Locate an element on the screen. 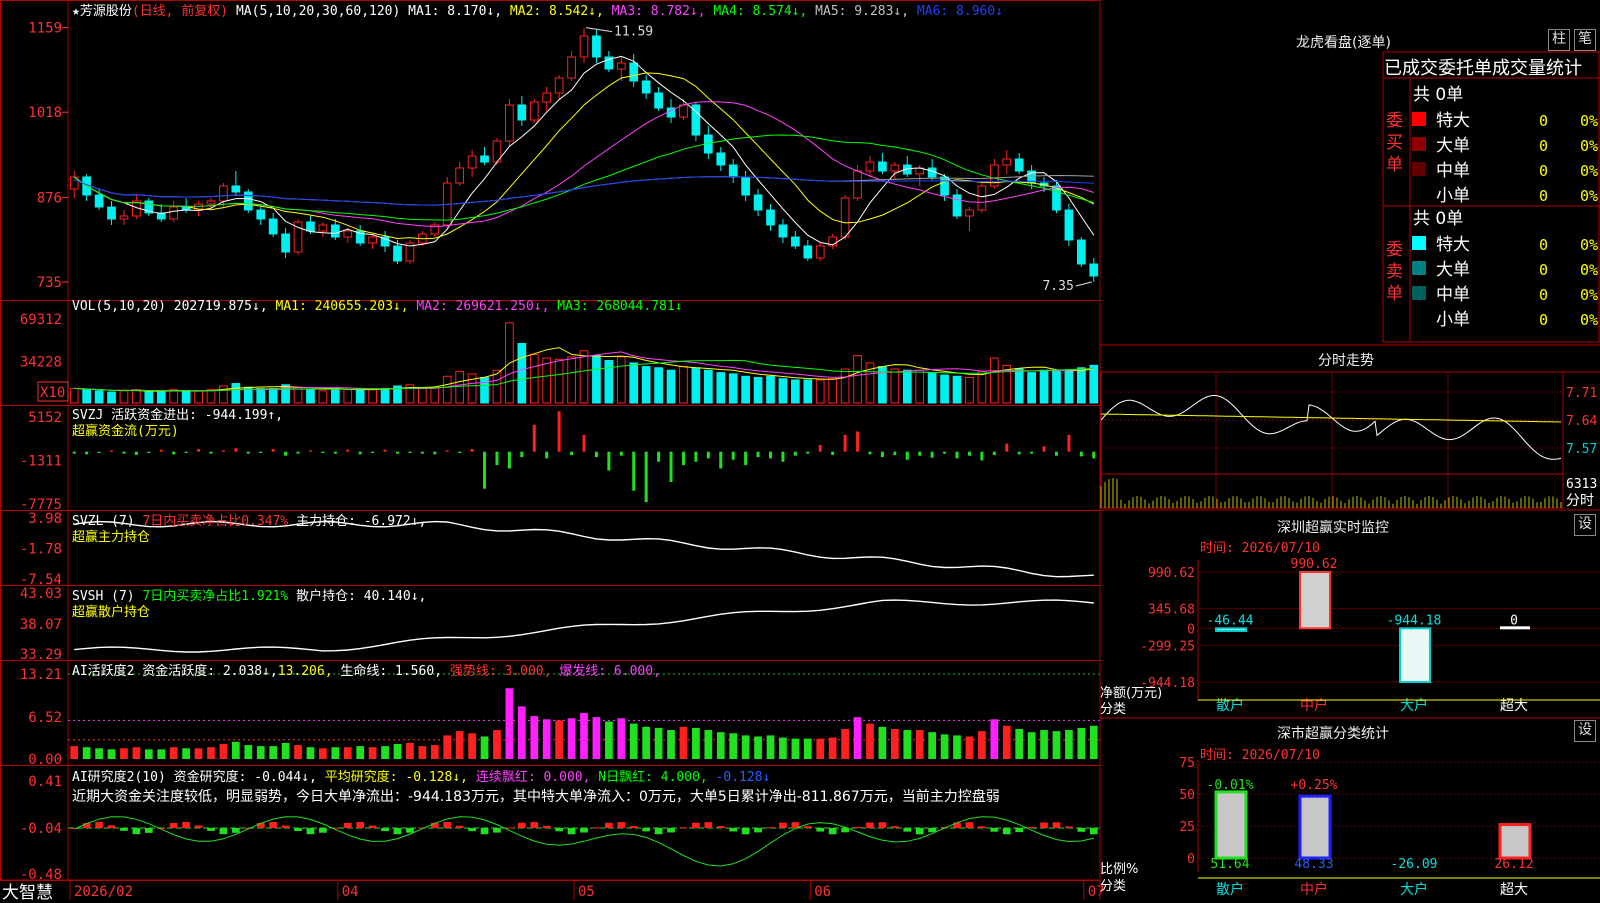  svzl-tick: 3.98 is located at coordinates (45, 519).